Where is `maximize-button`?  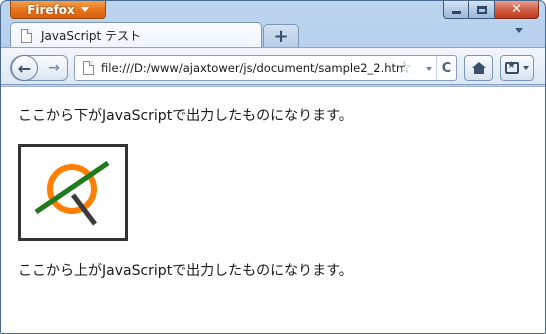
maximize-button is located at coordinates (482, 10).